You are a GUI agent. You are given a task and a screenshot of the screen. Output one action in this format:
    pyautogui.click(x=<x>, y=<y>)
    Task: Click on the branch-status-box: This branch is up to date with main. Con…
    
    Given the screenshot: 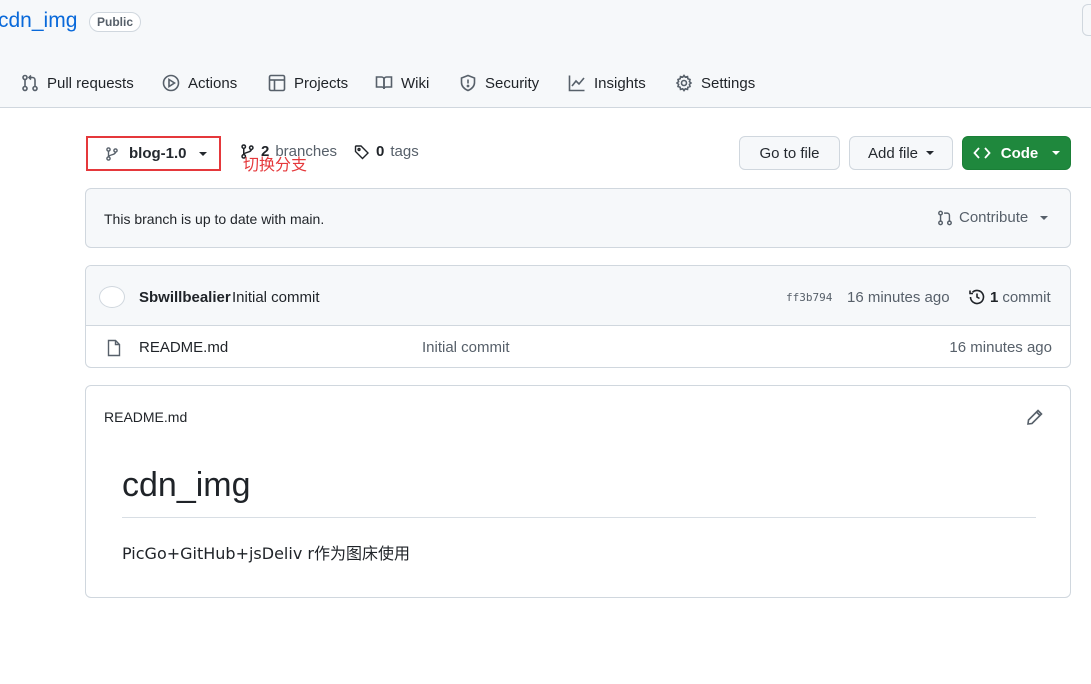 What is the action you would take?
    pyautogui.click(x=578, y=218)
    